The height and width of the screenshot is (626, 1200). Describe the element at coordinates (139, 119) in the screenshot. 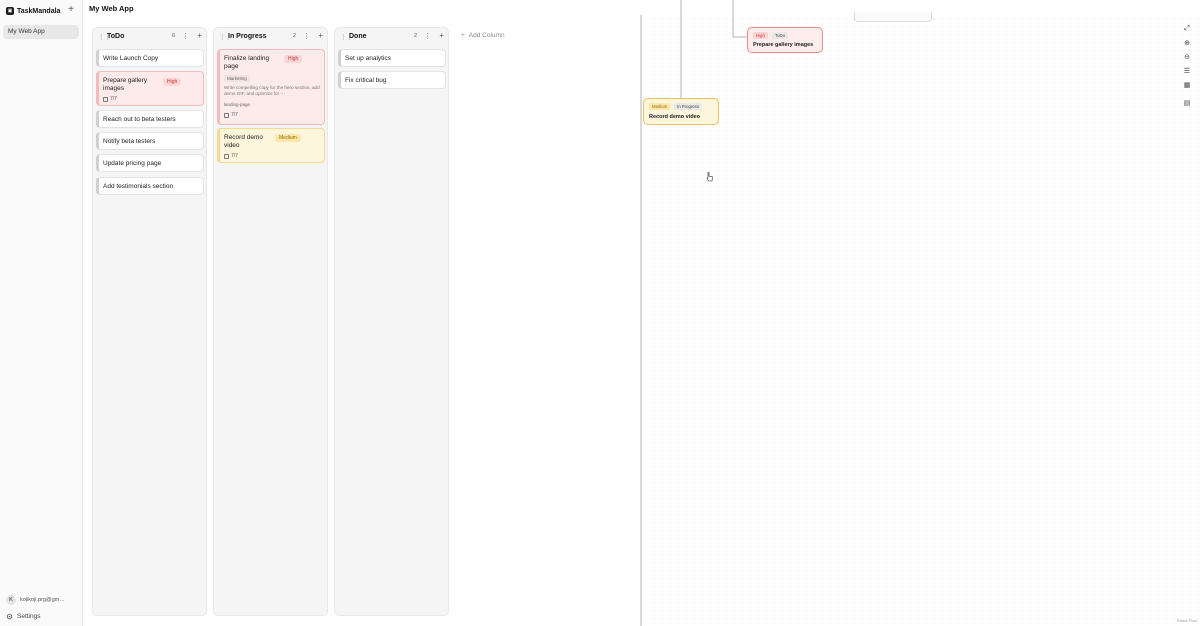

I see `card-title: Reach out to beta testers` at that location.